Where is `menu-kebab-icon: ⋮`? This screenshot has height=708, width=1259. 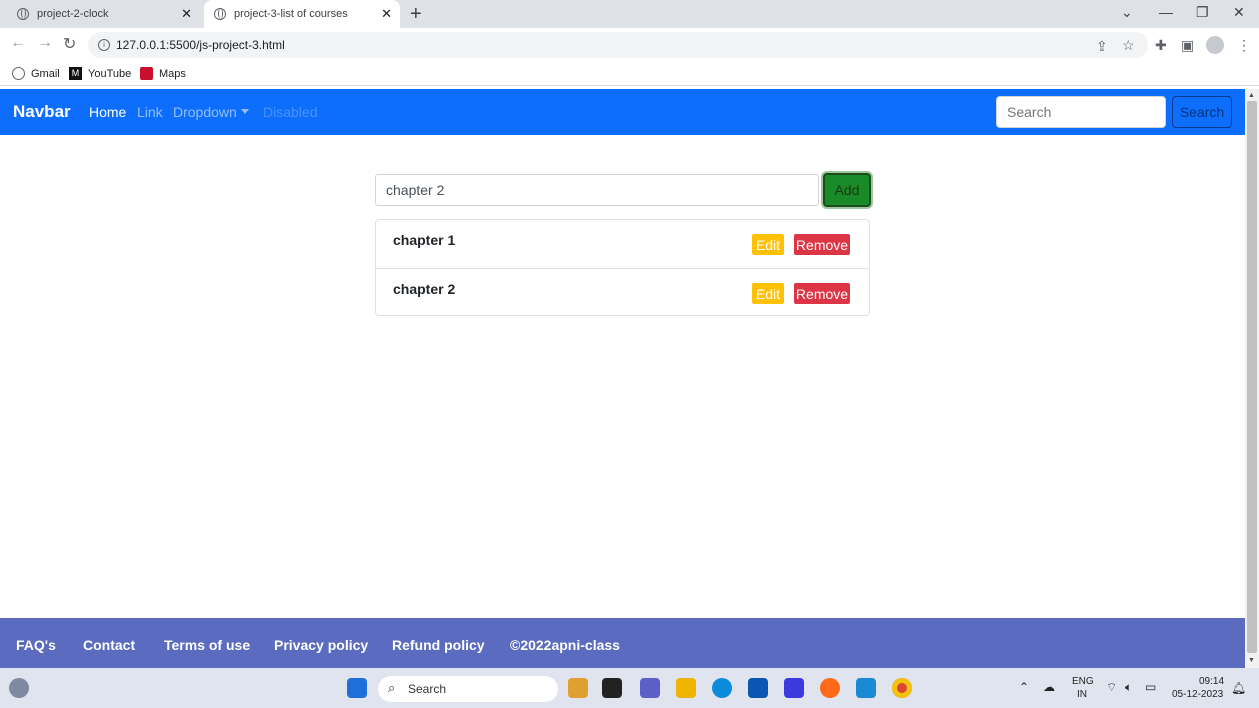
menu-kebab-icon: ⋮ is located at coordinates (1244, 45).